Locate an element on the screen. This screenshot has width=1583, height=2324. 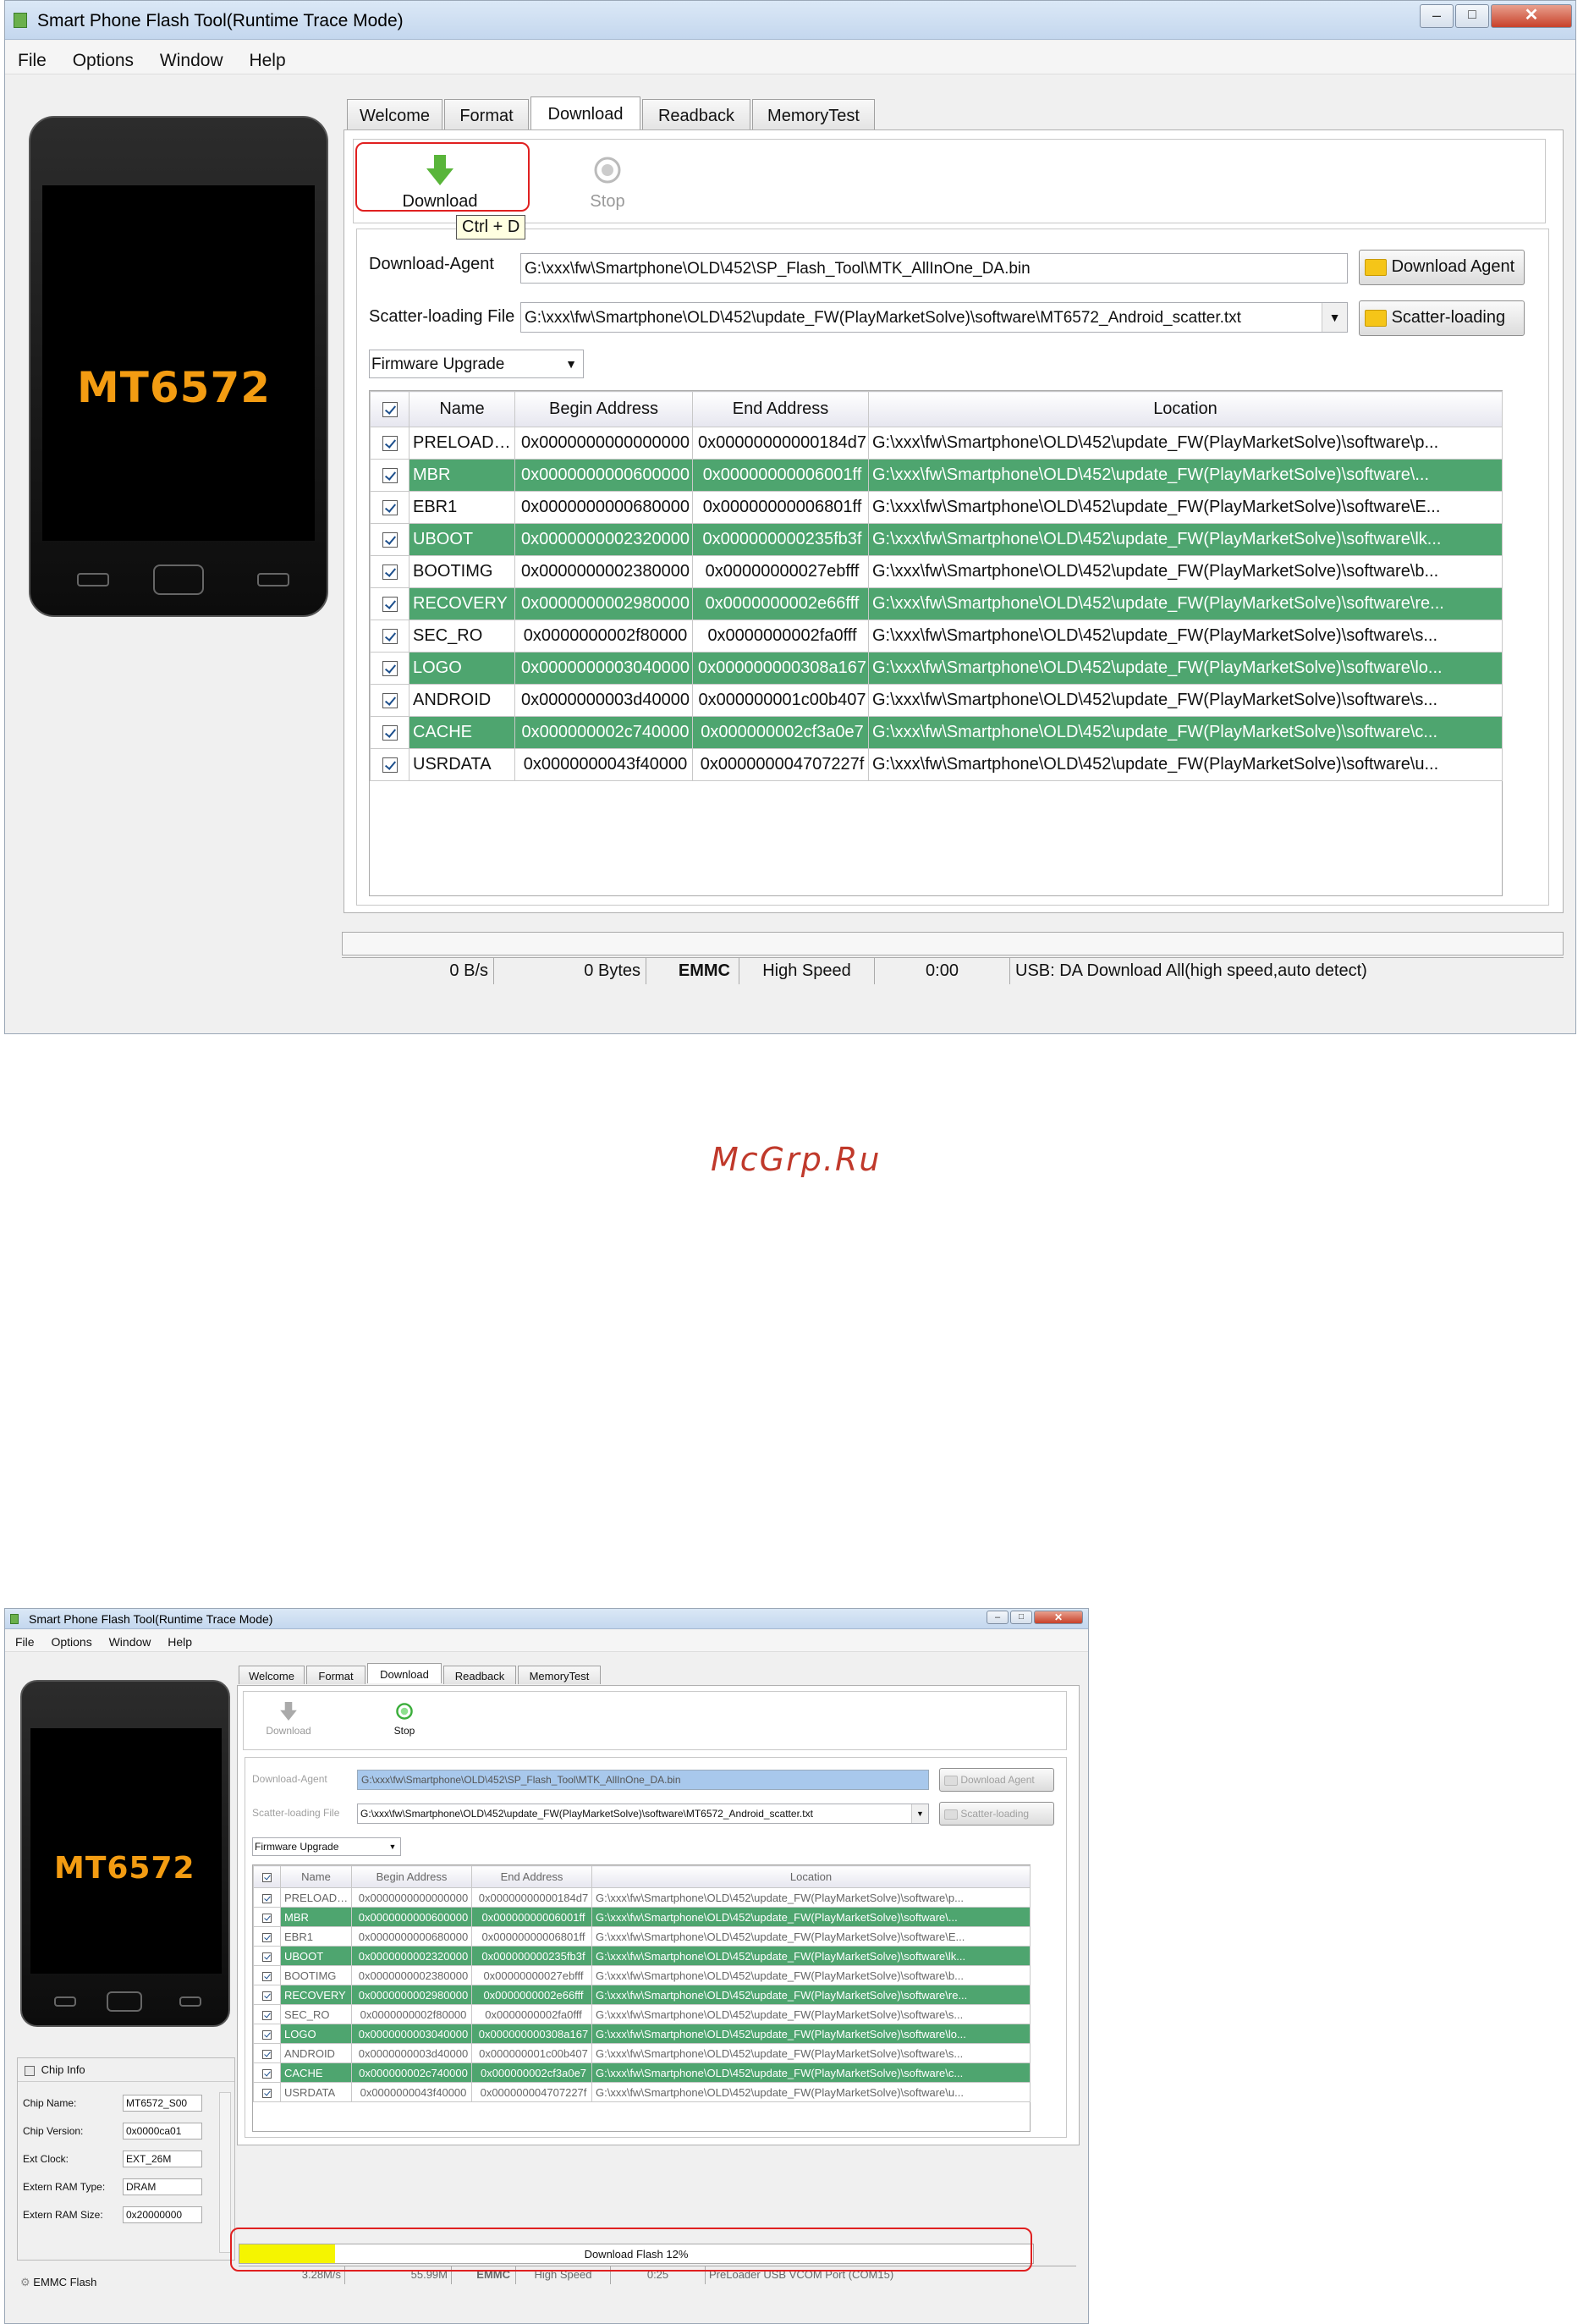
select-all-checkbox is located at coordinates (390, 409).